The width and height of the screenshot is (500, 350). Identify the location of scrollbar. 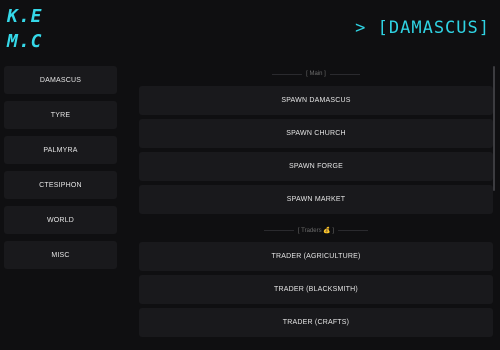
(494, 128).